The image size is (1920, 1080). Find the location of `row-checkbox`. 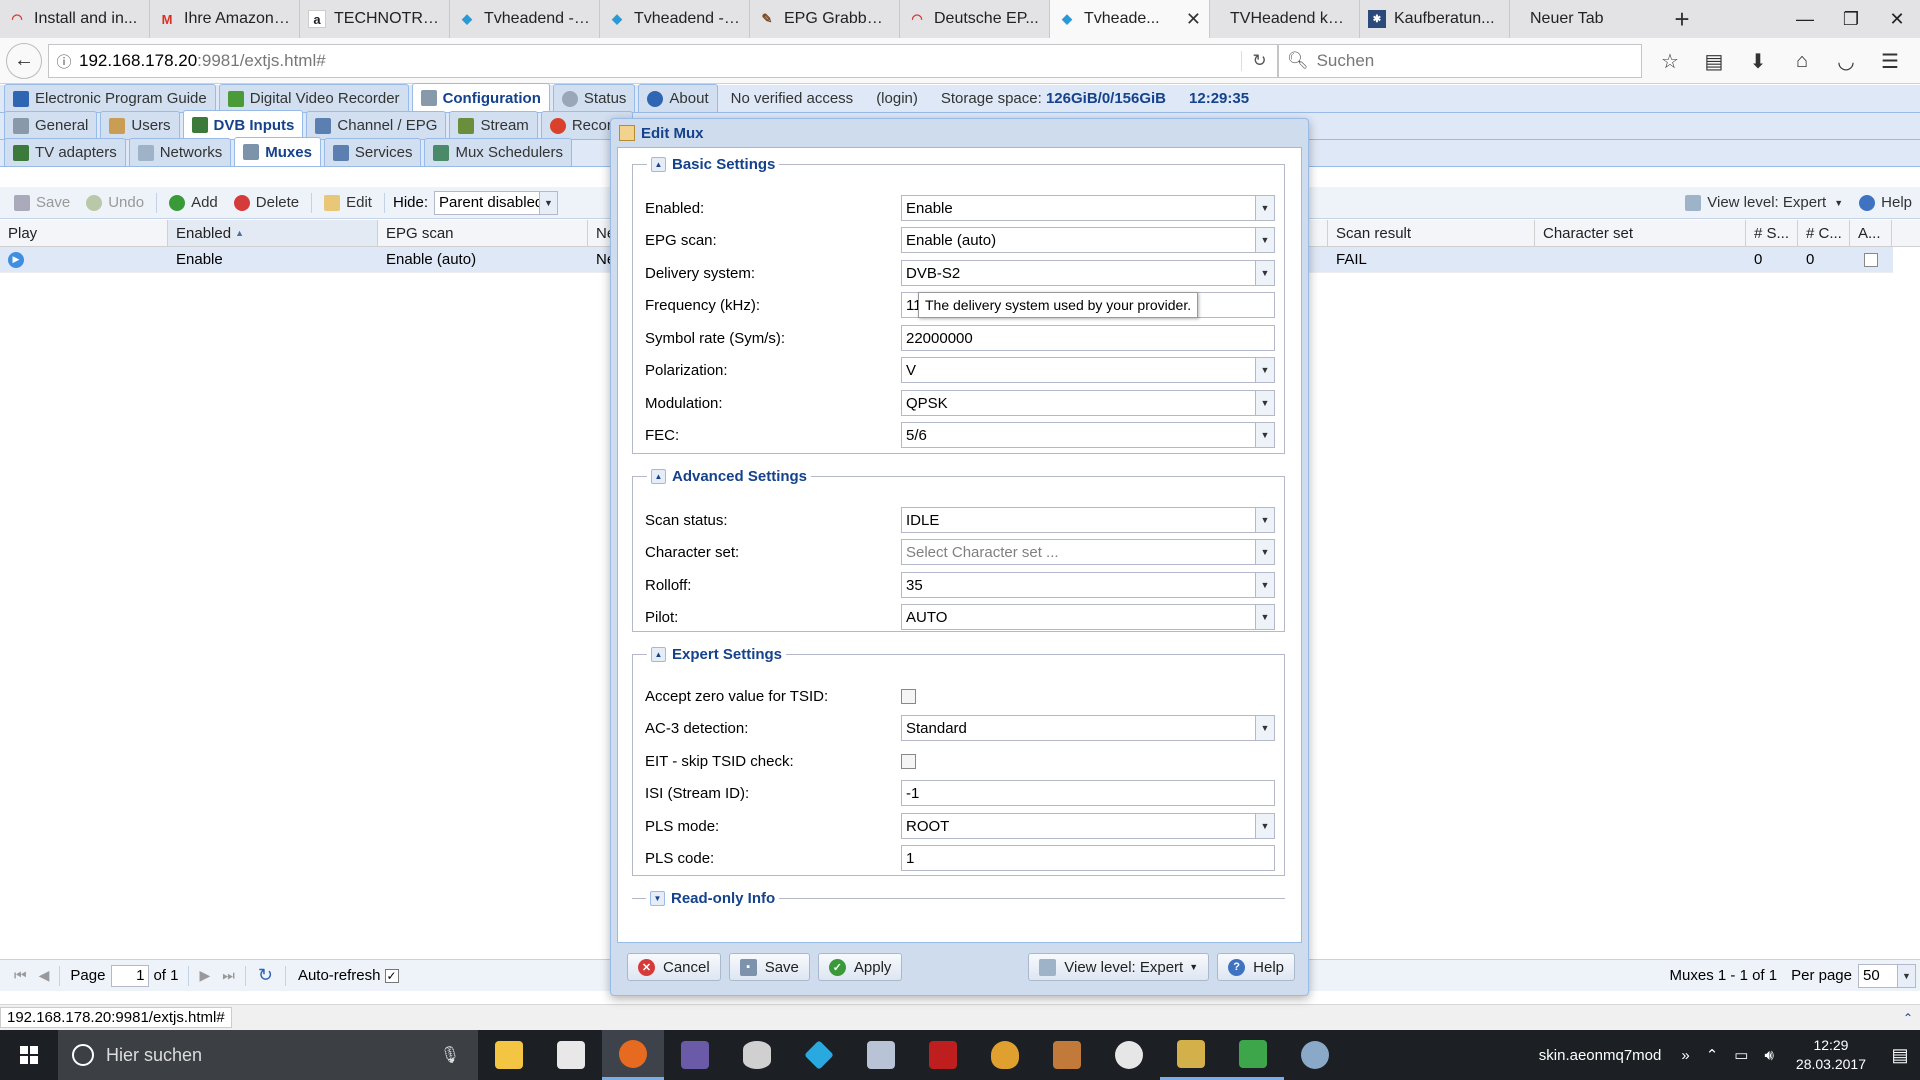

row-checkbox is located at coordinates (1871, 259).